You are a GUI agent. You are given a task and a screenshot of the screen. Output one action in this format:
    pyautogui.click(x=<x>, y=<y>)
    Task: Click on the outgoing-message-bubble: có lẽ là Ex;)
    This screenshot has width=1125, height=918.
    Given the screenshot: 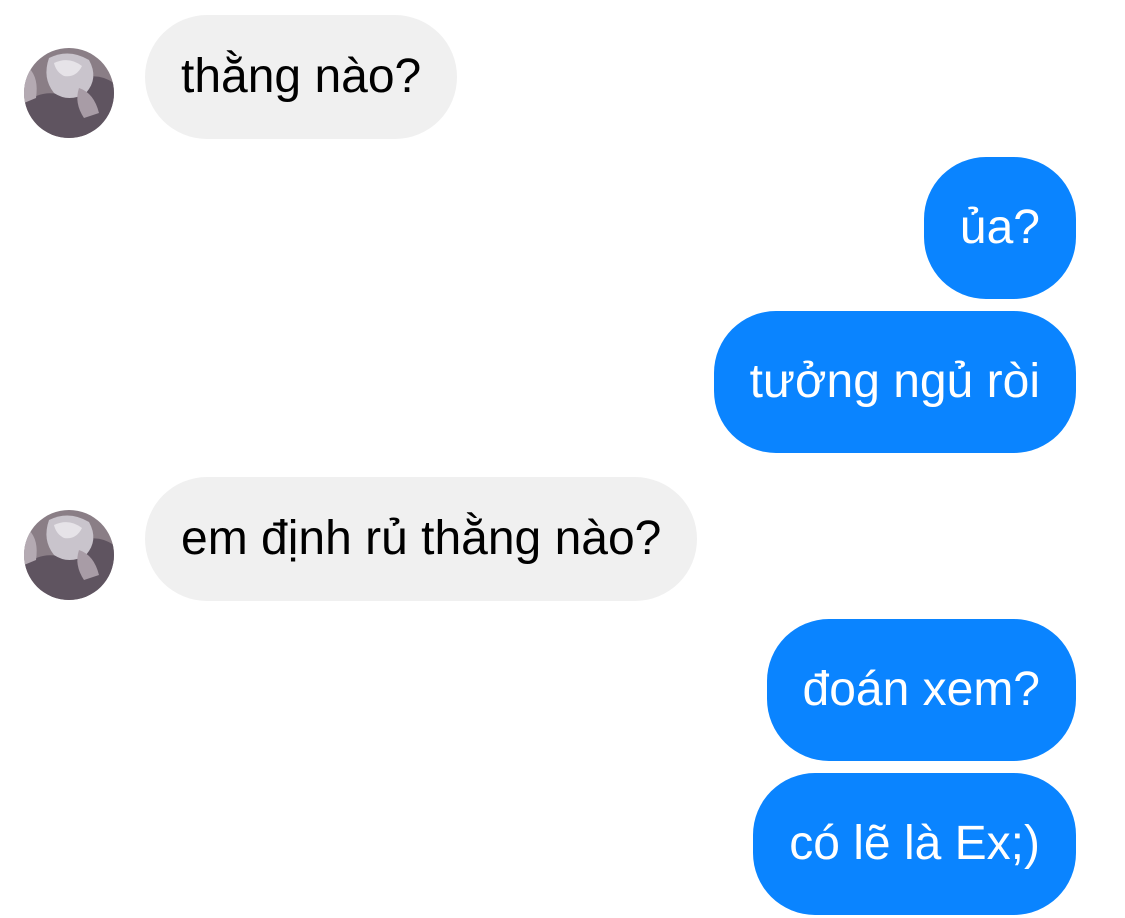 What is the action you would take?
    pyautogui.click(x=914, y=844)
    